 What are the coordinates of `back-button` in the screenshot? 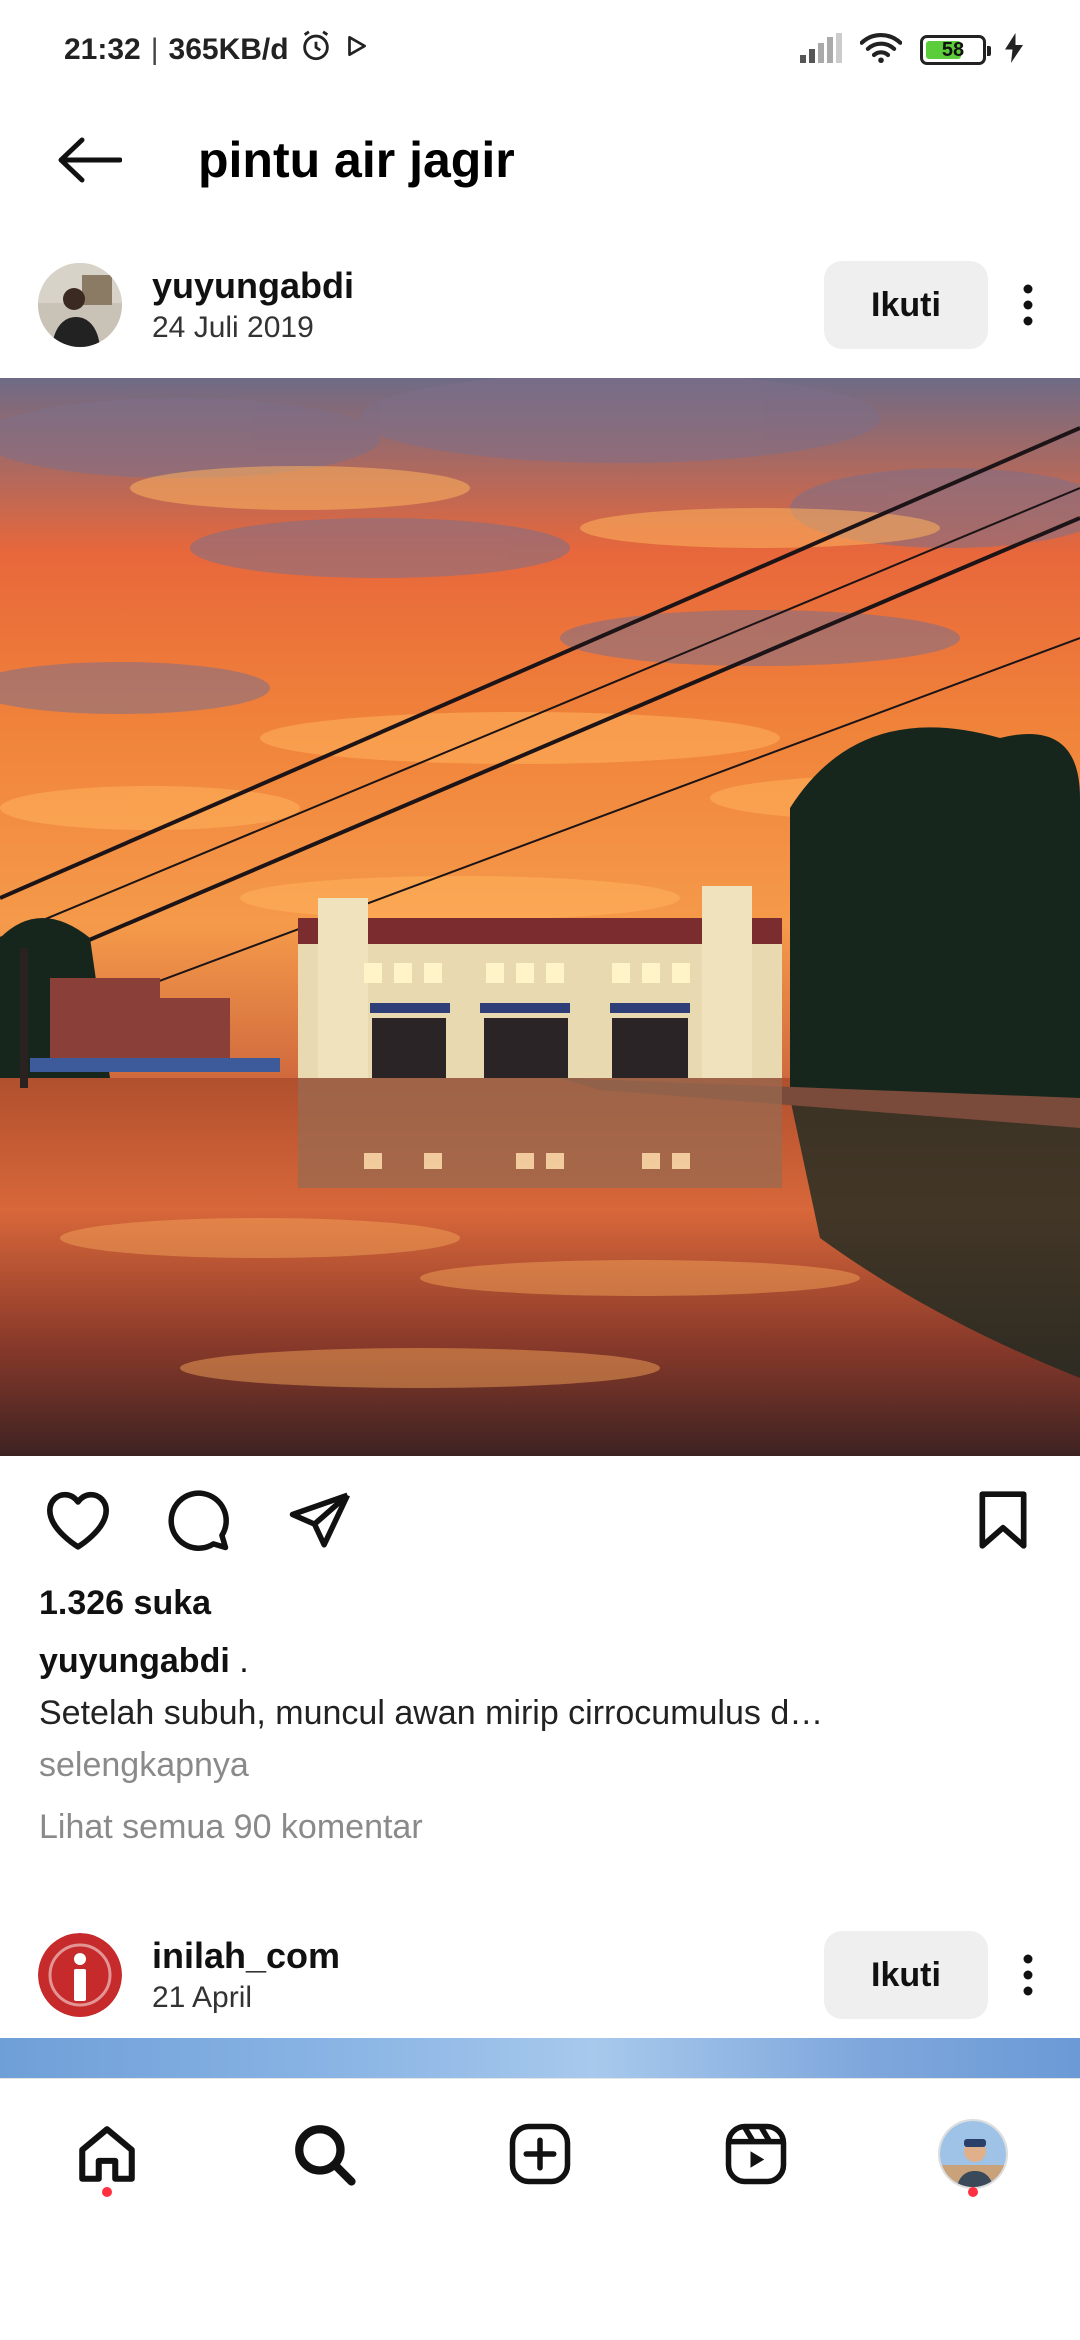 It's located at (89, 160).